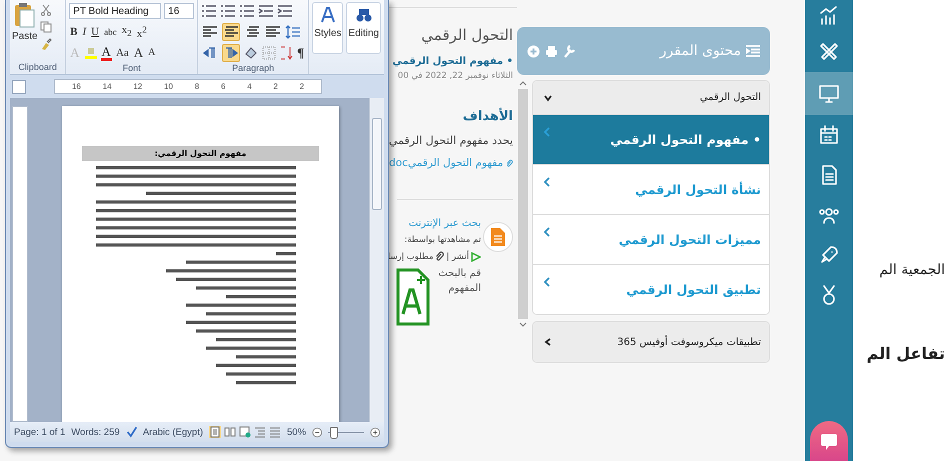 This screenshot has width=951, height=461. I want to click on shading-icon, so click(251, 53).